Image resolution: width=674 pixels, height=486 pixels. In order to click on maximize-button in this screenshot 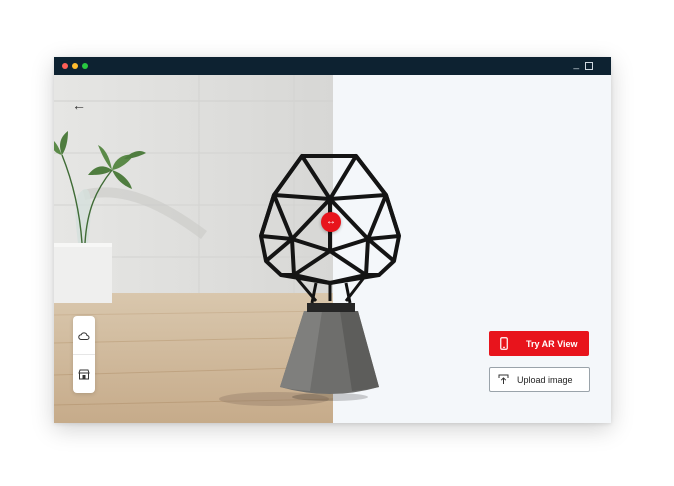, I will do `click(589, 66)`.